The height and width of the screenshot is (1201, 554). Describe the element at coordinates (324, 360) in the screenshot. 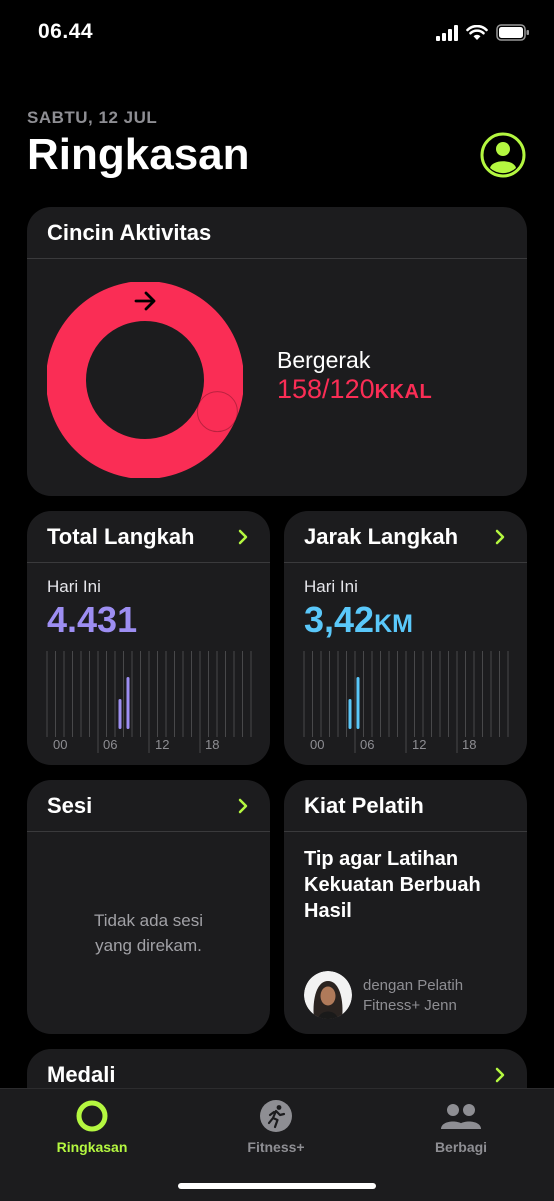

I see `move-label: Bergerak` at that location.